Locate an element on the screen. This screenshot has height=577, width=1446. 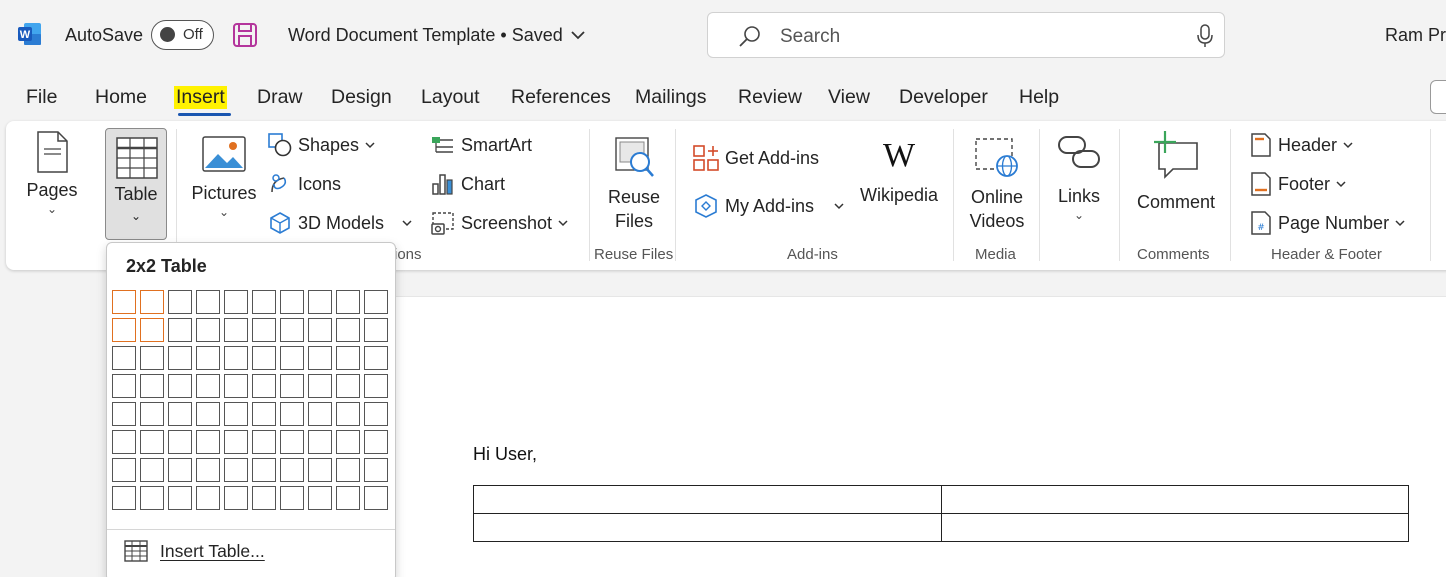
tab-insert: Insert is located at coordinates (200, 97).